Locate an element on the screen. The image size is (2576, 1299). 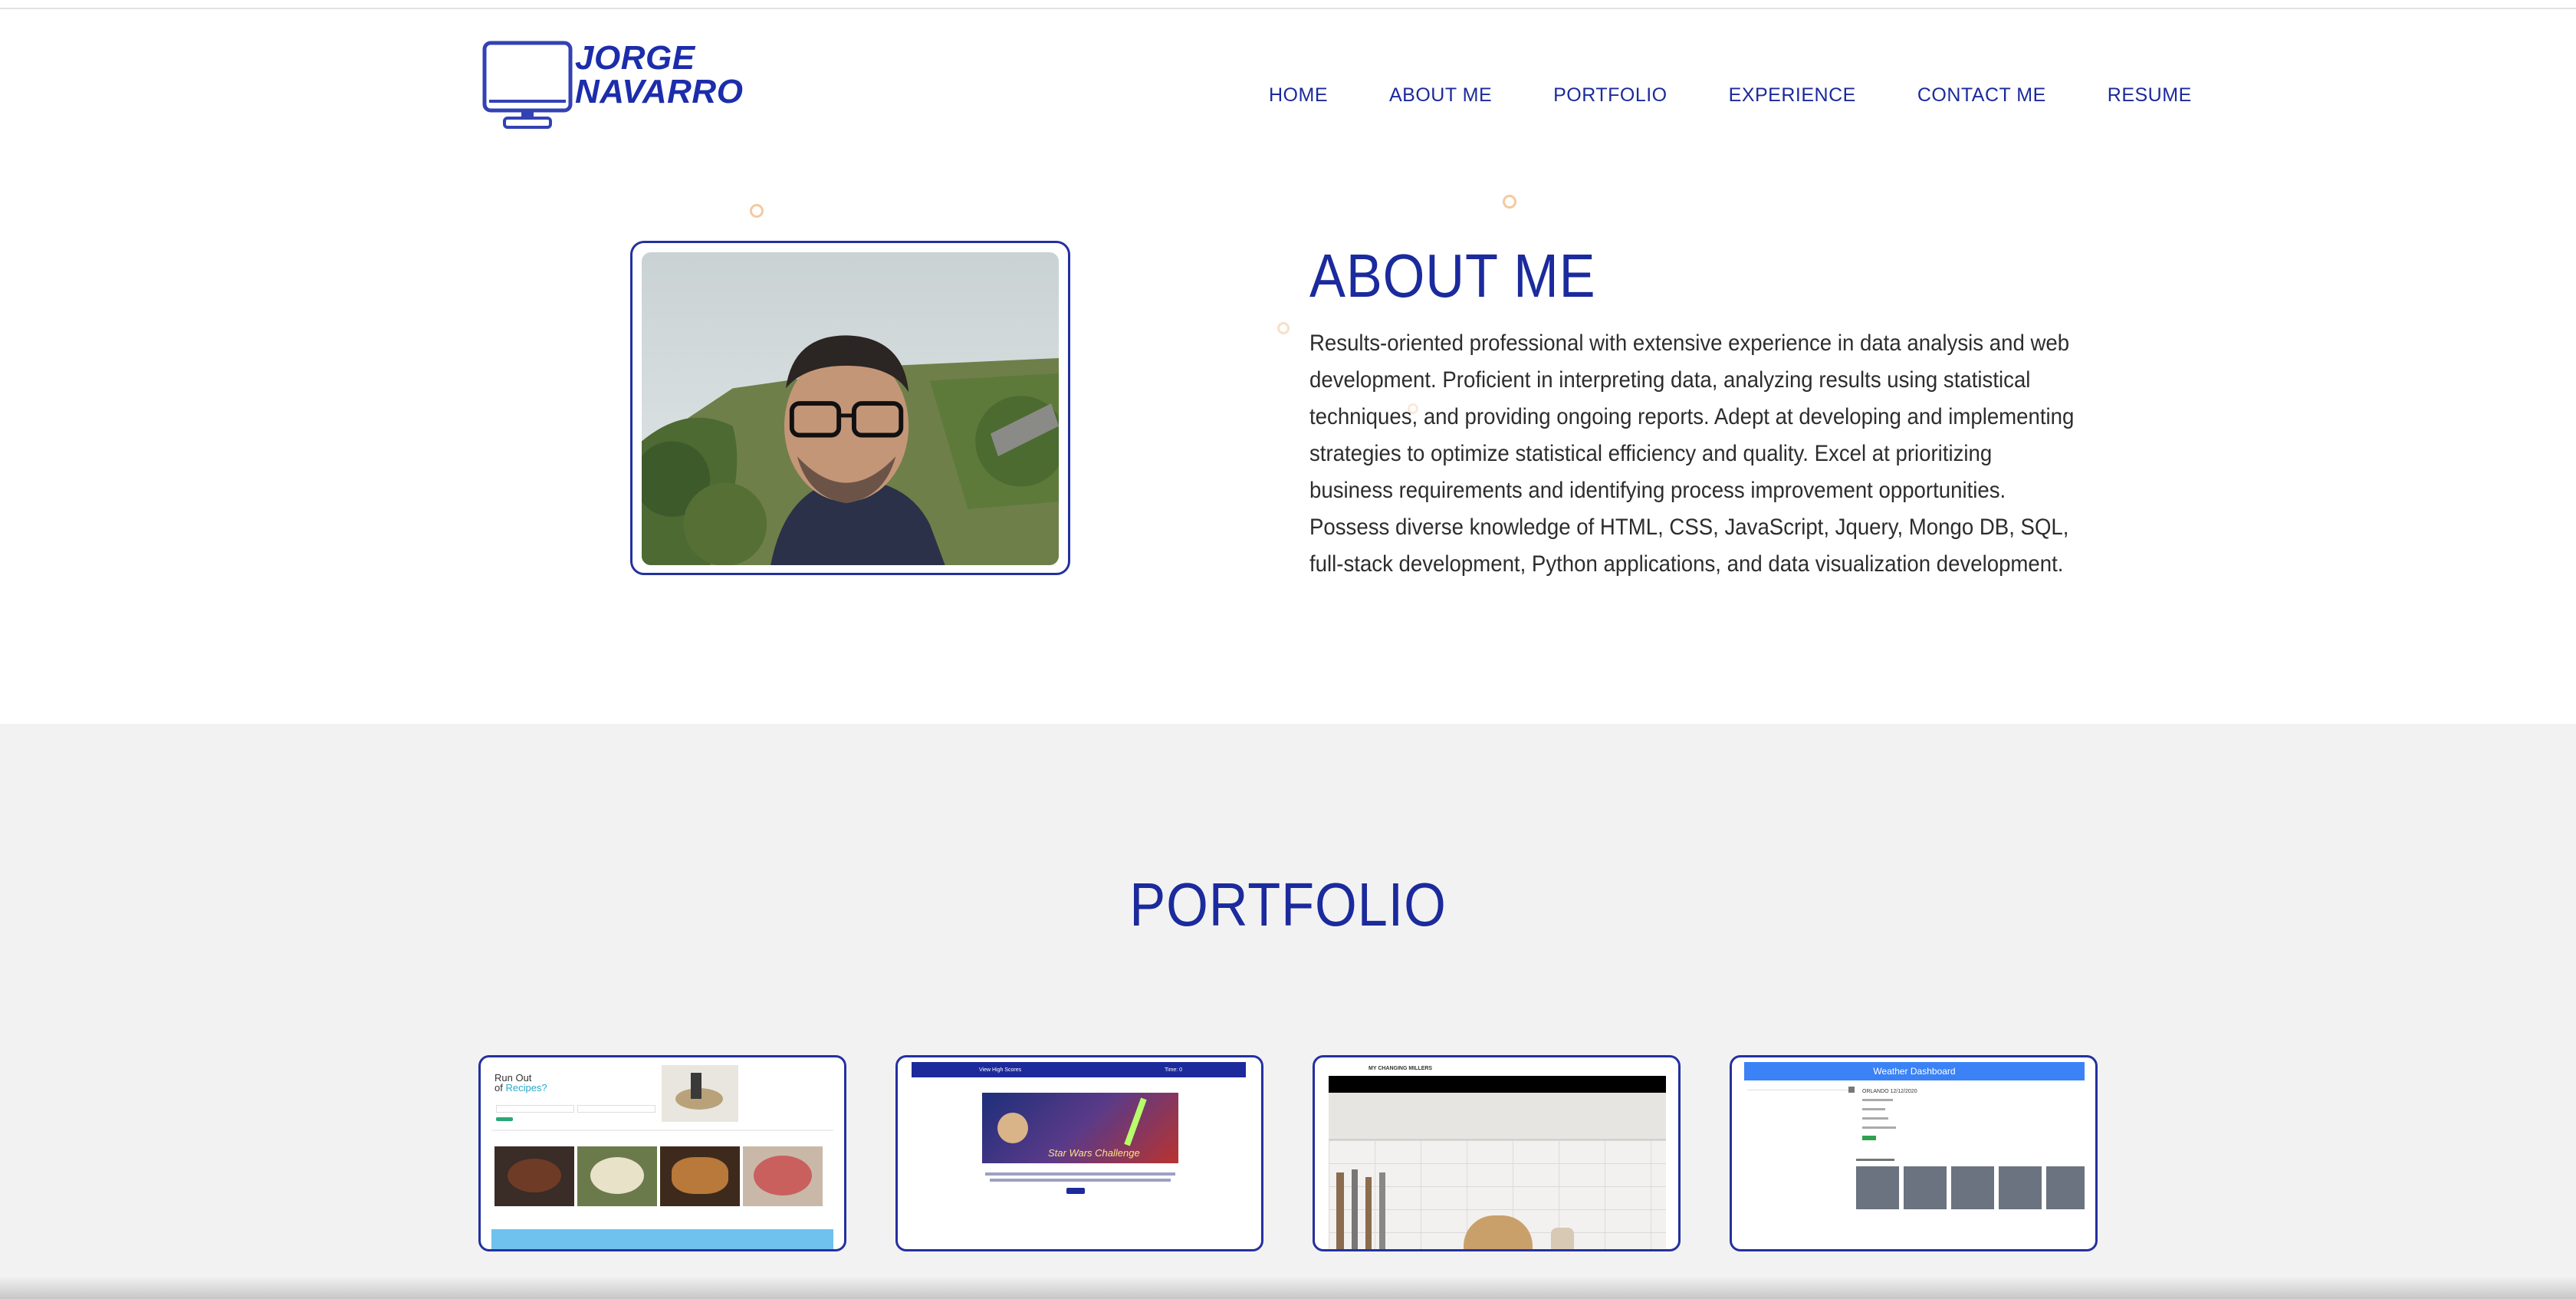
recipes-headline-2: of is located at coordinates (501, 1087).